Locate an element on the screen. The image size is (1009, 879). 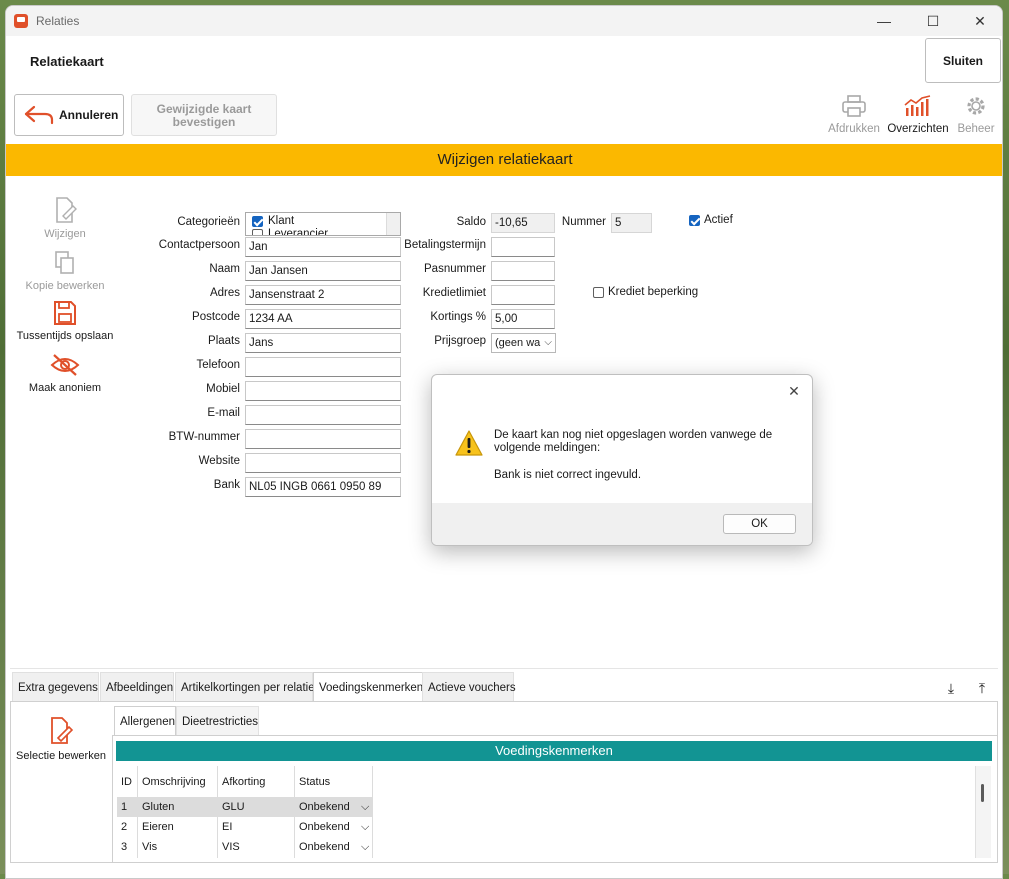
window-close-button: ✕ is located at coordinates (979, 21).